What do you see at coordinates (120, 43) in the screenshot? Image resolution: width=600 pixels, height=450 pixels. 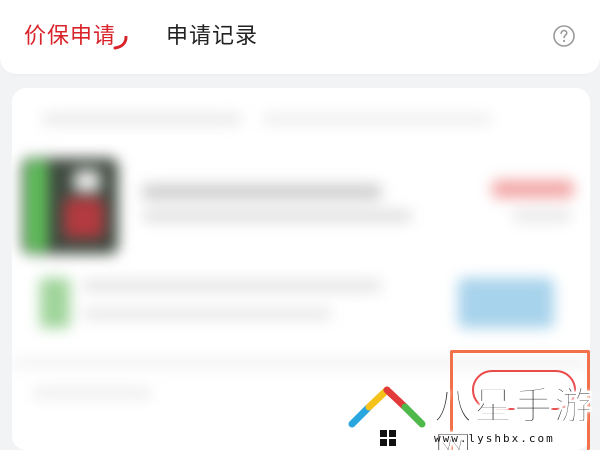 I see `active-tab-indicator` at bounding box center [120, 43].